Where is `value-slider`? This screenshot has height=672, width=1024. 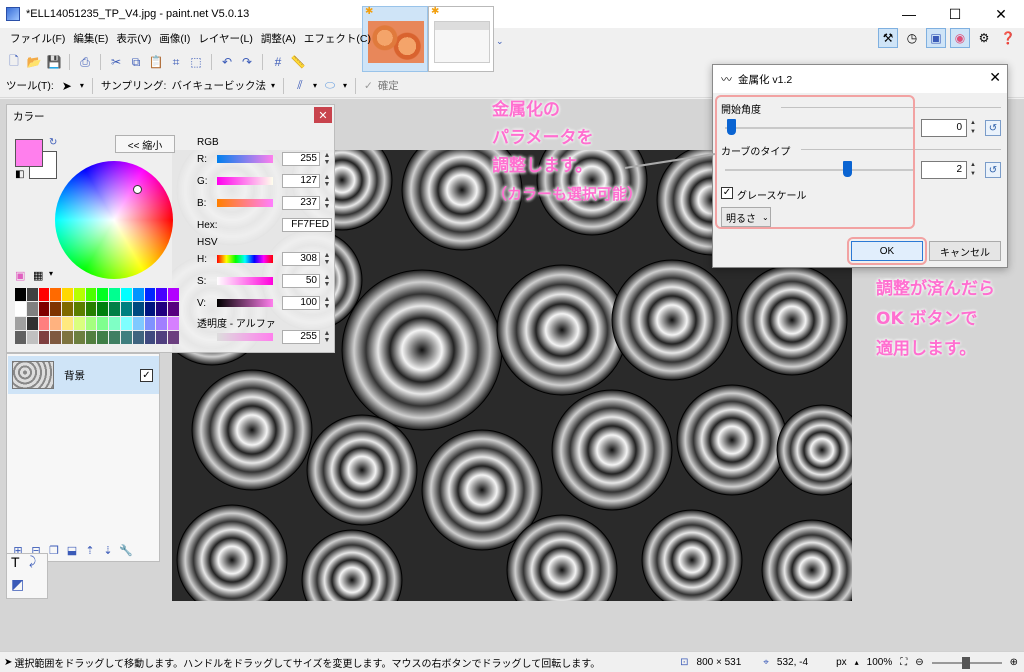 value-slider is located at coordinates (245, 303).